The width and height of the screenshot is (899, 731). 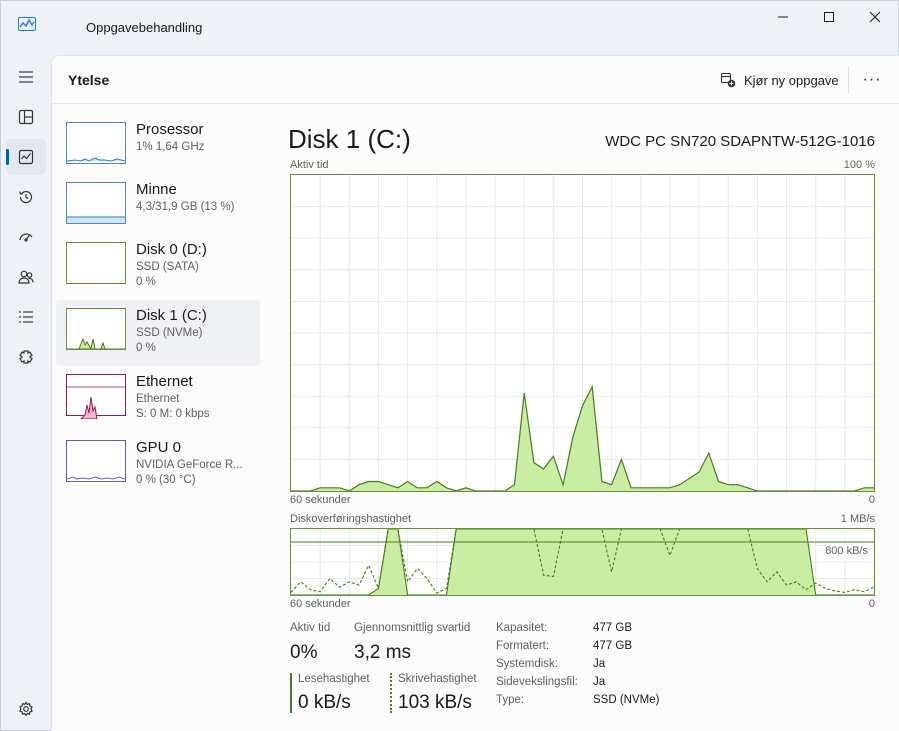 I want to click on command-bar: Ytelse Kjør ny oppgave ···, so click(x=475, y=80).